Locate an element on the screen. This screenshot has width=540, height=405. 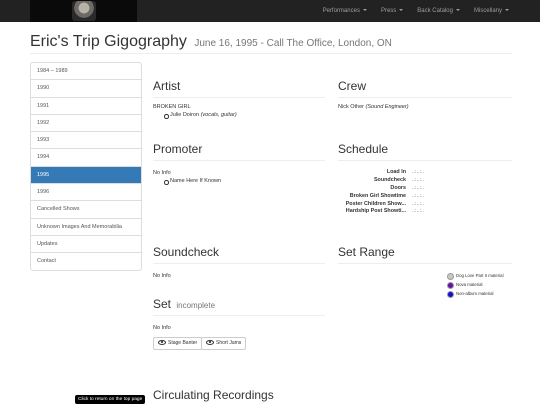
member-name: Julie Doiron is located at coordinates (185, 115).